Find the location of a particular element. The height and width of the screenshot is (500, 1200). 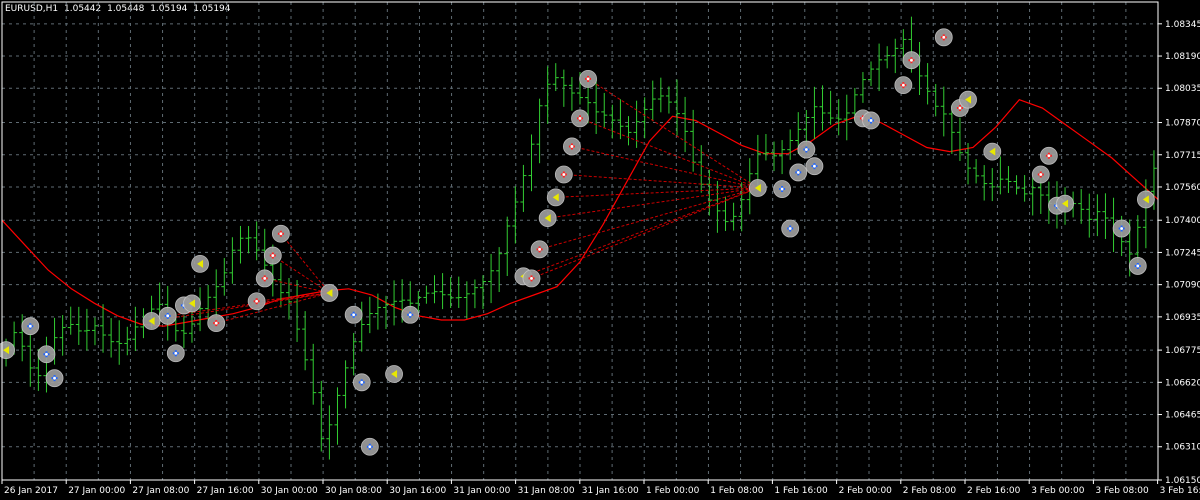

y-tick-label: 1.06935 is located at coordinates (1182, 318).